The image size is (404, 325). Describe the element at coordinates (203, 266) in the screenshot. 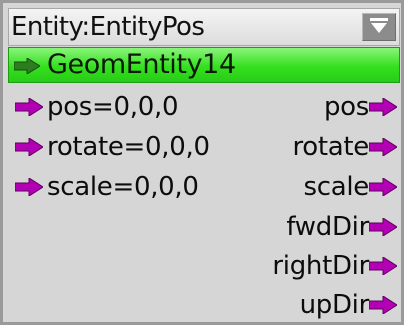

I see `port-row: rightDir` at that location.